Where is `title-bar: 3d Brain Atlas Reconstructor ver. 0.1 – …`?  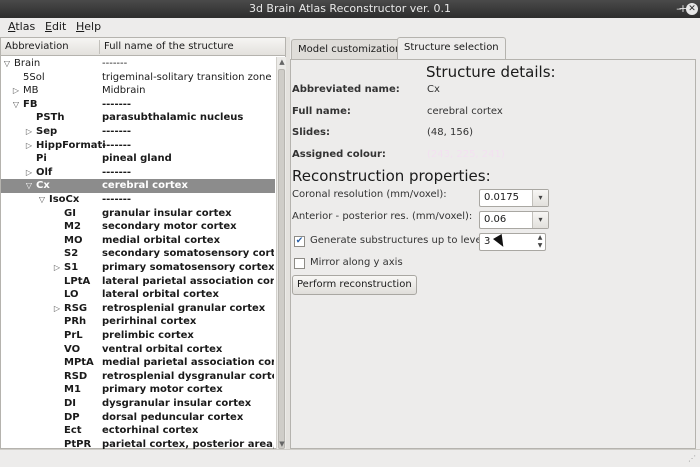
title-bar: 3d Brain Atlas Reconstructor ver. 0.1 – … is located at coordinates (350, 9).